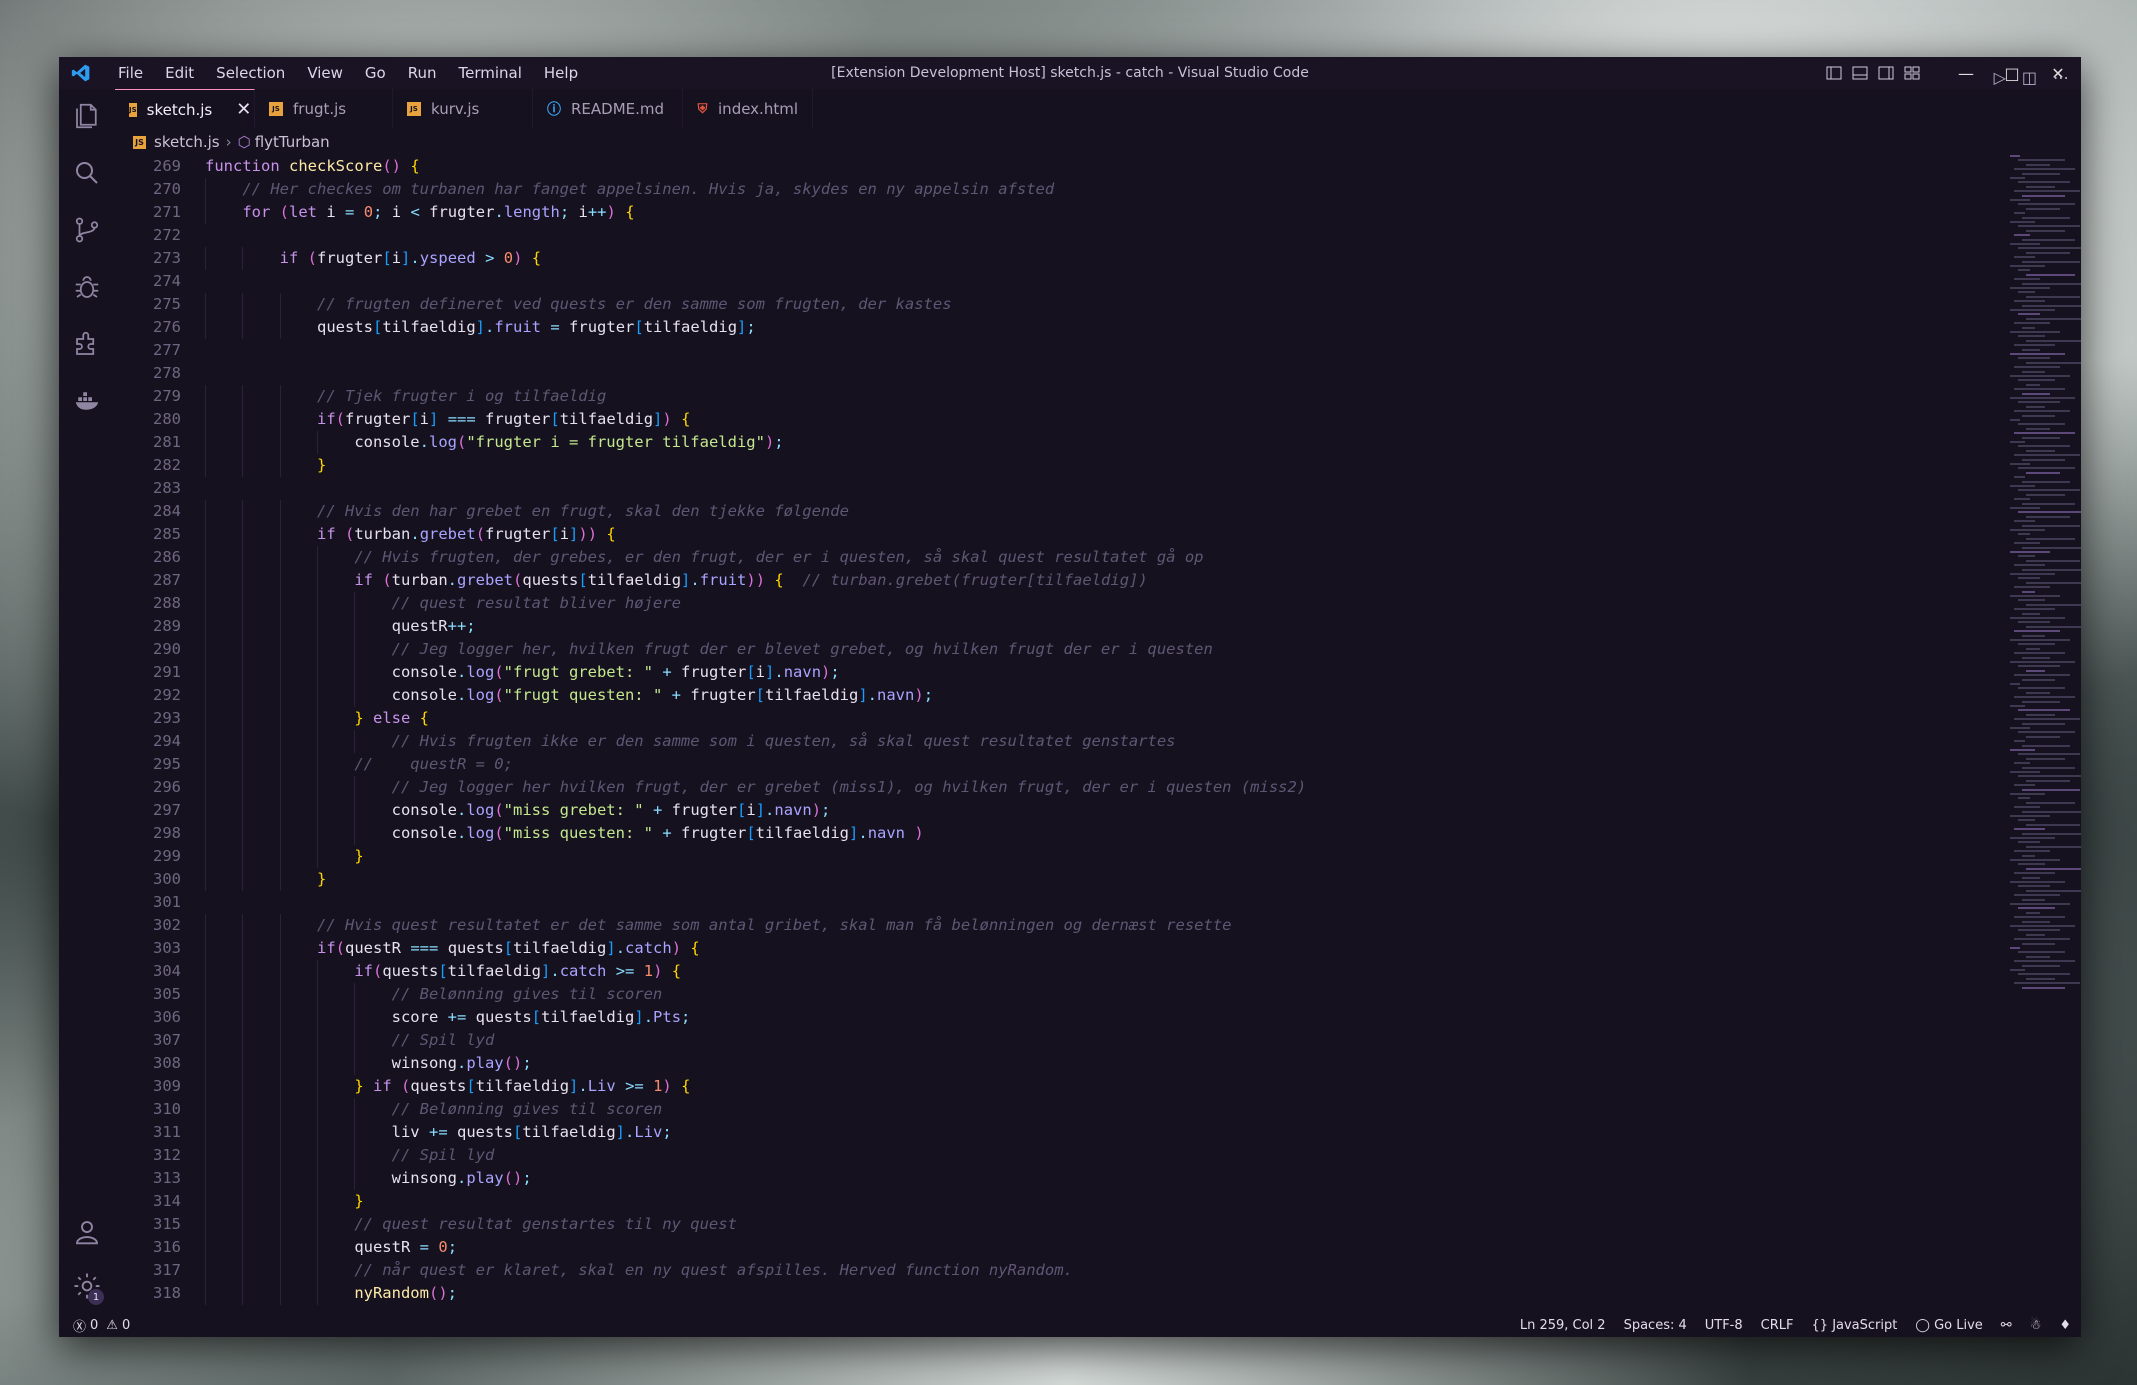 The height and width of the screenshot is (1385, 2137). I want to click on code-line: 285 if (turban.grebet(frugter[i])) {, so click(365, 534).